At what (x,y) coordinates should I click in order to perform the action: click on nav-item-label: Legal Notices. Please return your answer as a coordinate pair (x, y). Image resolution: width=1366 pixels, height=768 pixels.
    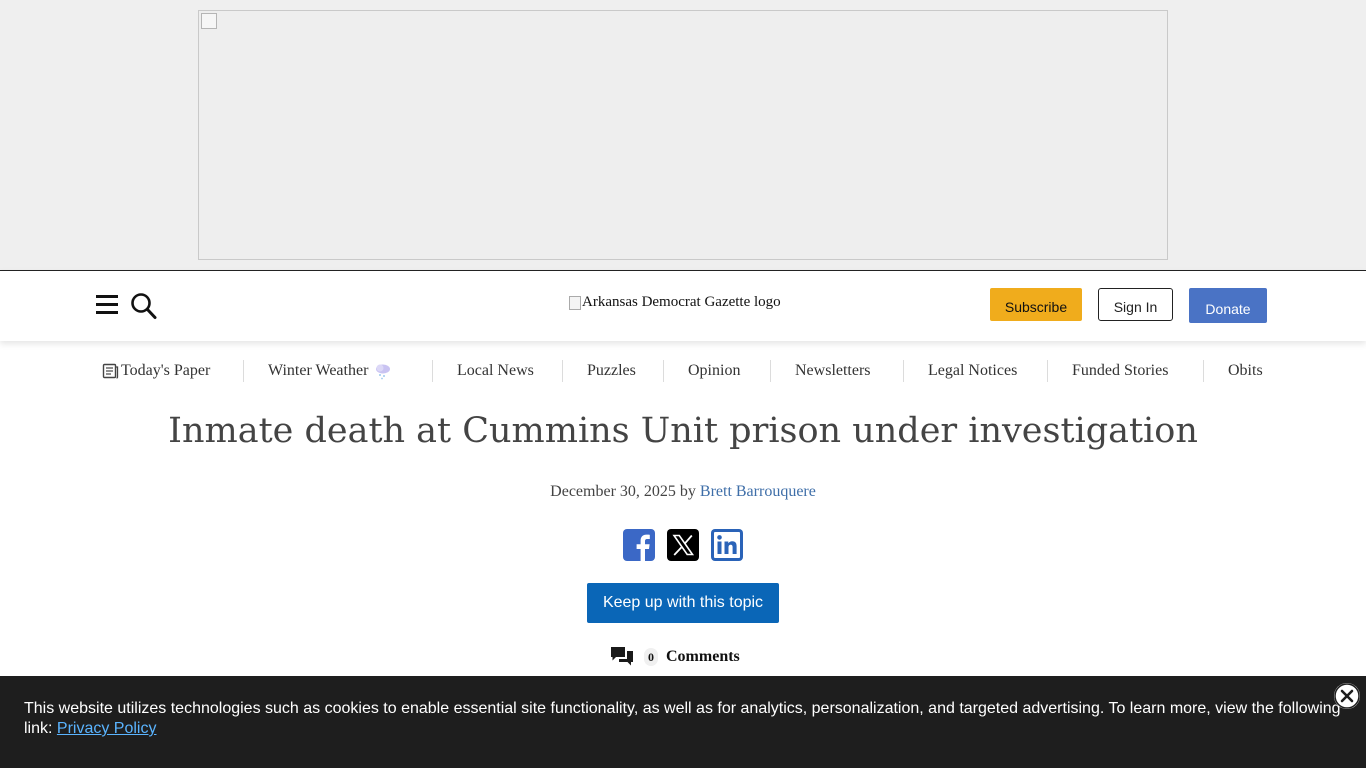
    Looking at the image, I should click on (973, 370).